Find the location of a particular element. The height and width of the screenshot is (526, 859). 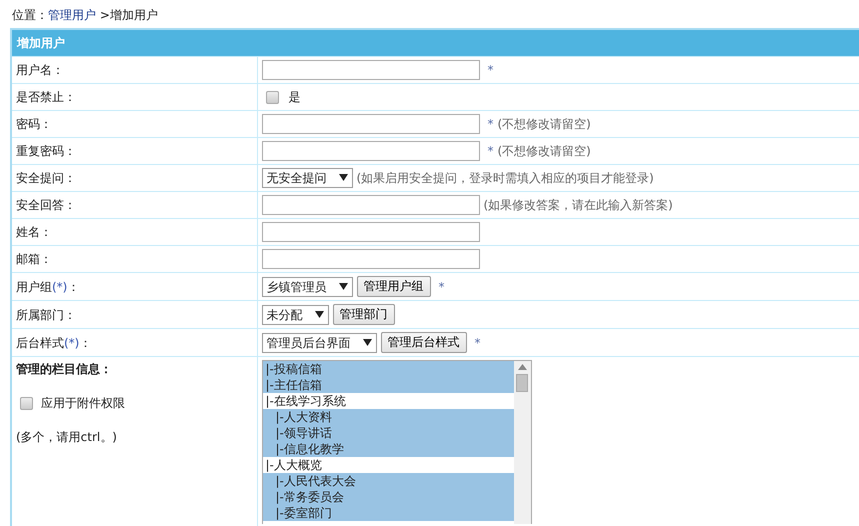

list-option: |-常务委员会 is located at coordinates (388, 497).